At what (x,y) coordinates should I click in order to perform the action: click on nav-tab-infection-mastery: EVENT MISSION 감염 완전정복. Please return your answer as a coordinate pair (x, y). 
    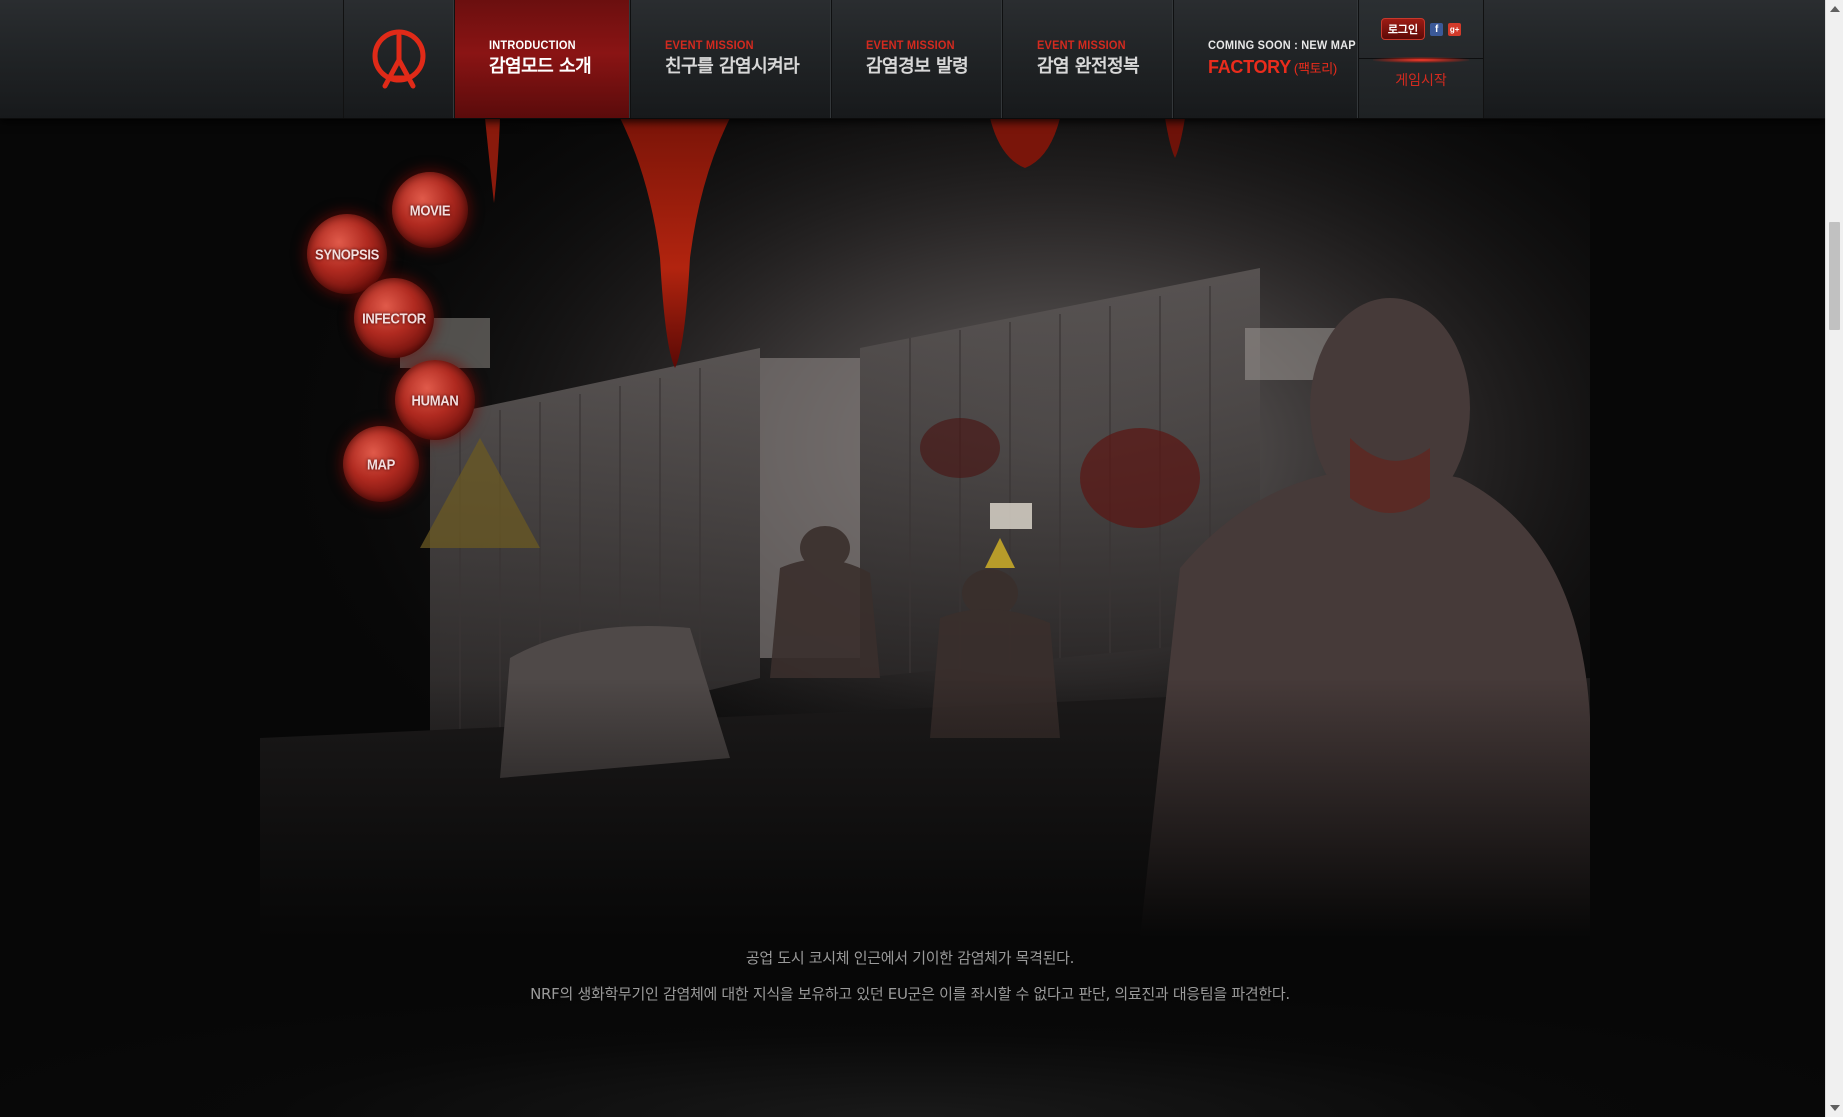
    Looking at the image, I should click on (1088, 59).